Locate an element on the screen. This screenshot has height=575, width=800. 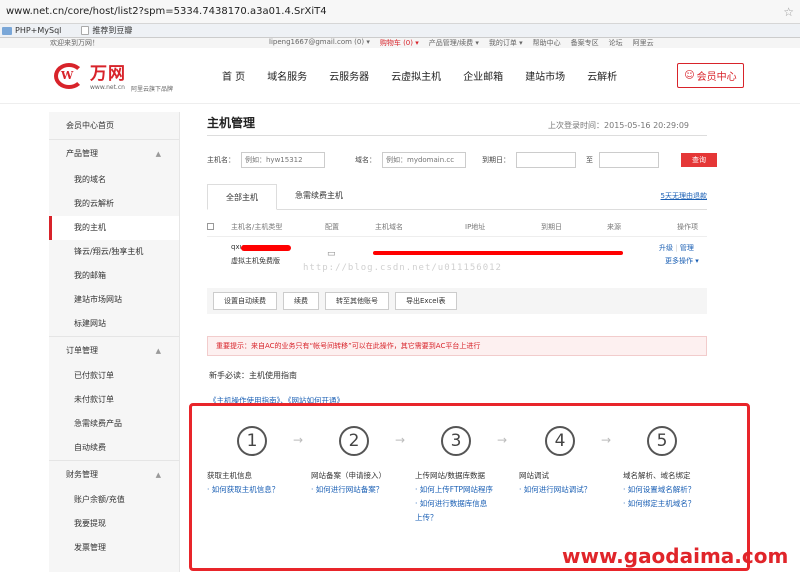
config-icon: ▭ is located at coordinates (331, 254).